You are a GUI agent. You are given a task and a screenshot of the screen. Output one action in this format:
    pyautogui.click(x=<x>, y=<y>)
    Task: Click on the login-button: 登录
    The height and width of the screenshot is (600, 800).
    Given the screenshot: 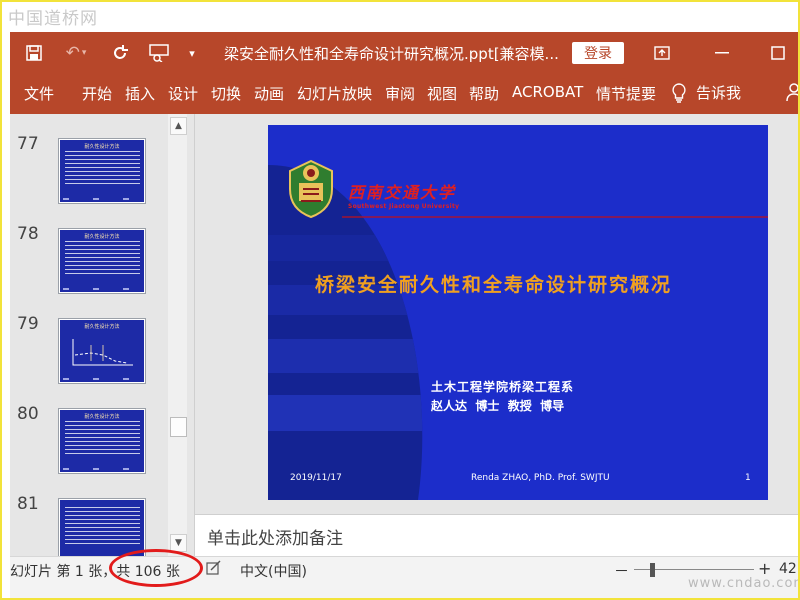 What is the action you would take?
    pyautogui.click(x=598, y=53)
    